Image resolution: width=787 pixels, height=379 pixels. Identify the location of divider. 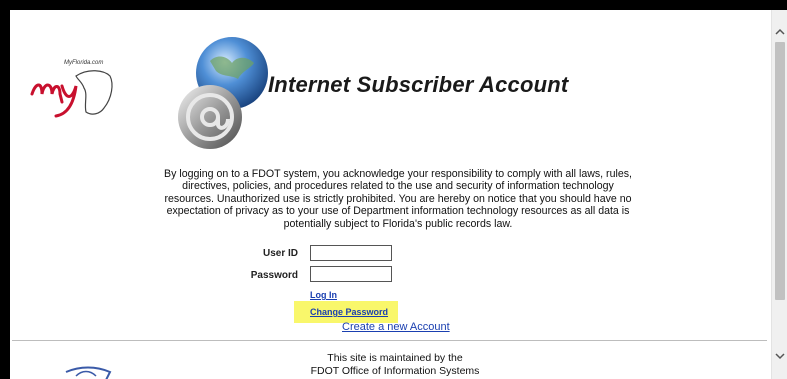
(389, 340).